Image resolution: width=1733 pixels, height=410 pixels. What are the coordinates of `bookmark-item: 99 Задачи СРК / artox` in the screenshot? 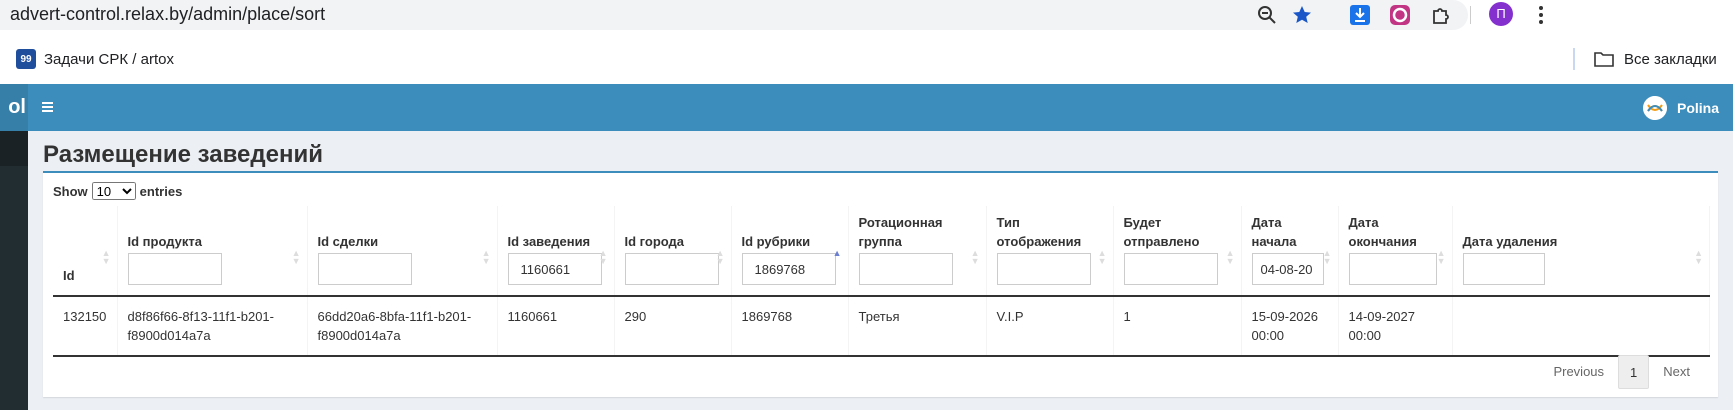 It's located at (95, 59).